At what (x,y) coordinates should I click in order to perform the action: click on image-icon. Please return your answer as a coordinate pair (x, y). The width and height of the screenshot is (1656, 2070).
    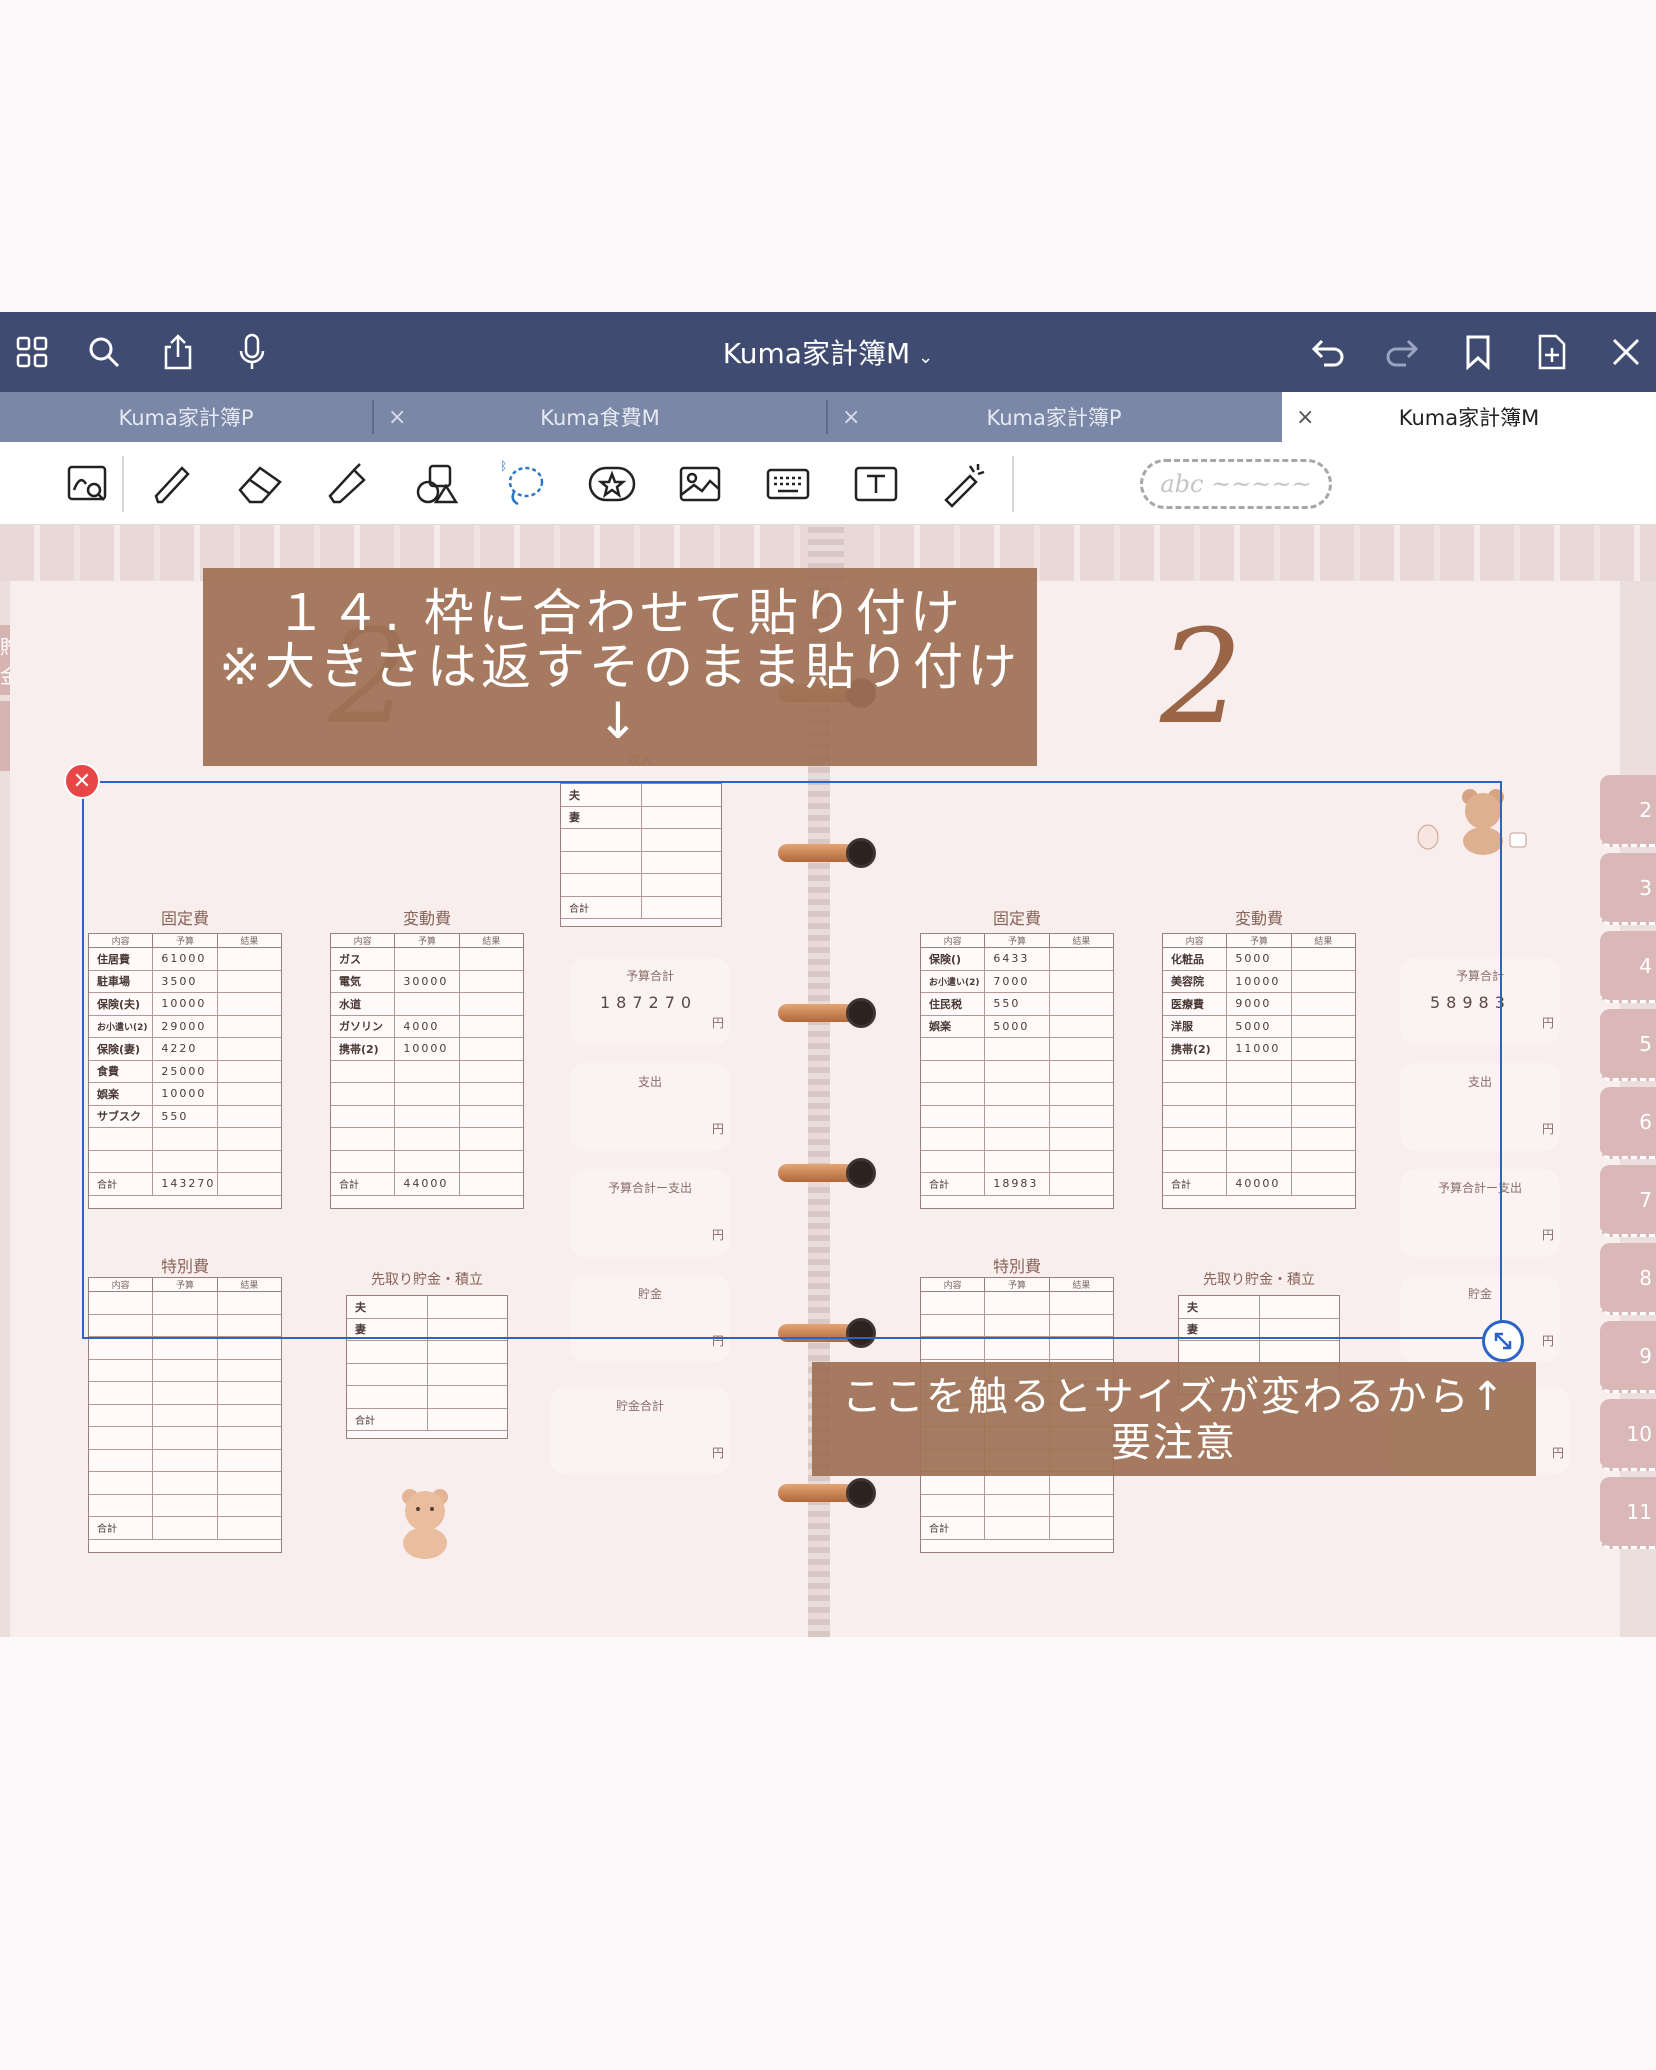
    Looking at the image, I should click on (700, 484).